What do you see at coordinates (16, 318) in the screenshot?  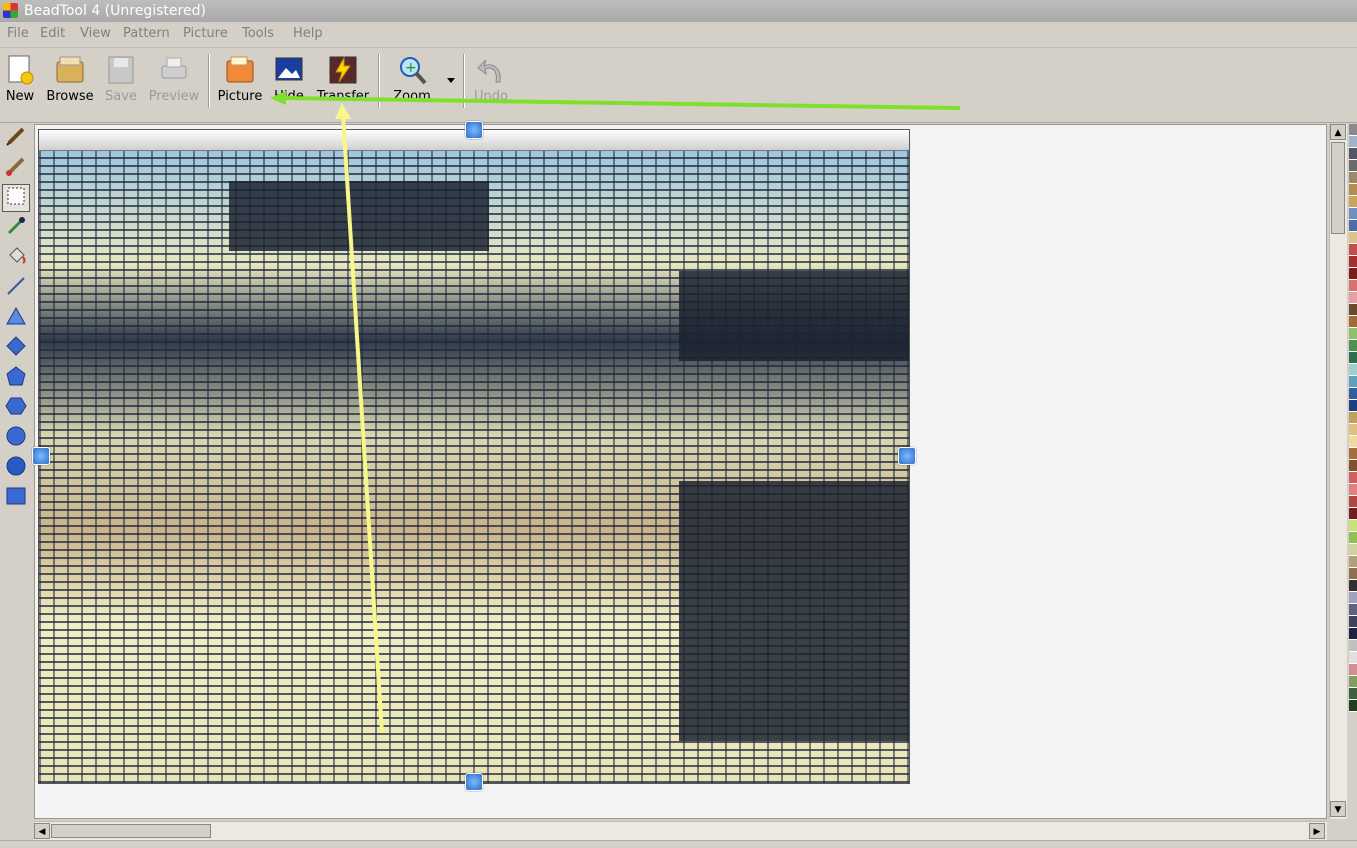 I see `triangle-tool` at bounding box center [16, 318].